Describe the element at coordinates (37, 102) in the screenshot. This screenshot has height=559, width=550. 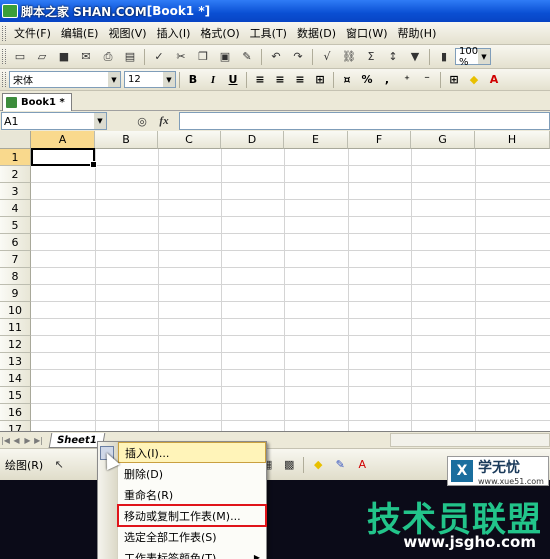
I see `document-tab: Book1 *` at that location.